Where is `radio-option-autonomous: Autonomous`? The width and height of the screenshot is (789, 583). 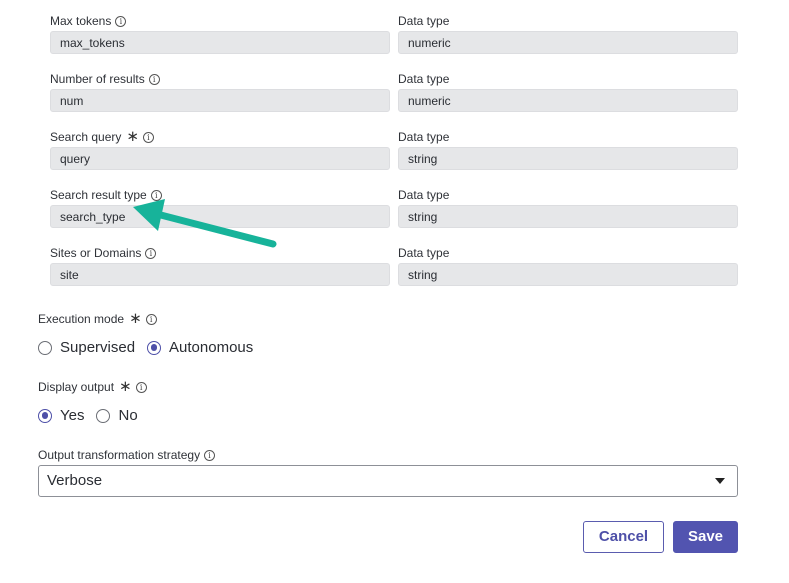
radio-option-autonomous: Autonomous is located at coordinates (200, 347).